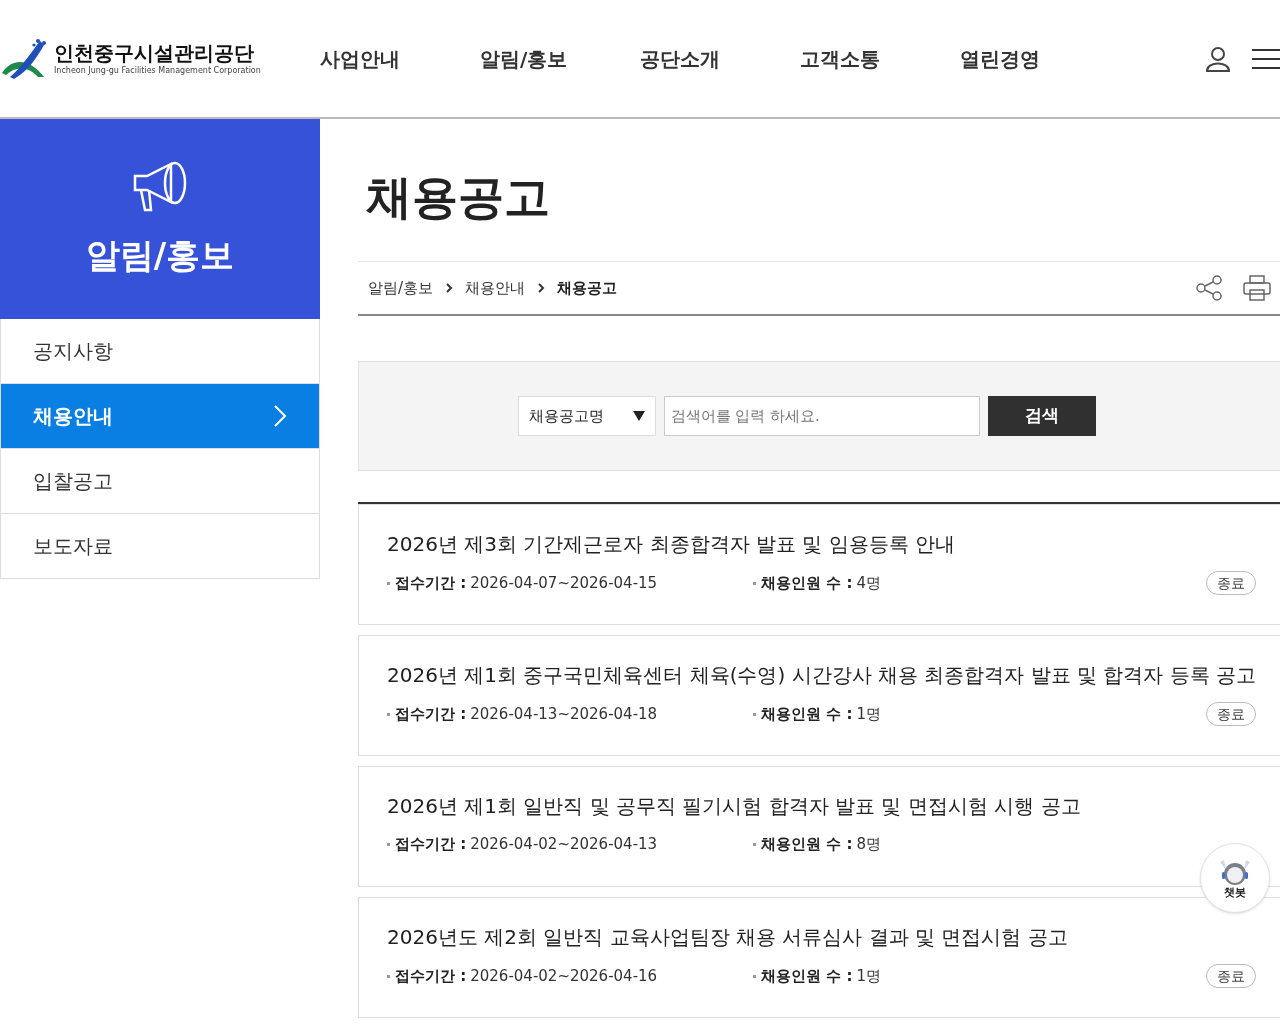  Describe the element at coordinates (1040, 58) in the screenshot. I see `nav-link: 열린경영` at that location.